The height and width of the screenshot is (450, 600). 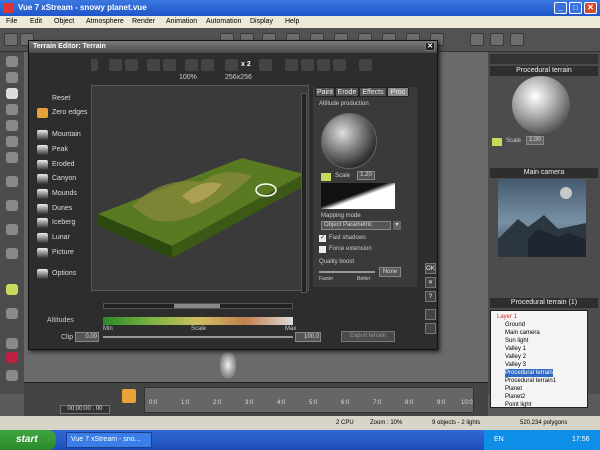 I want to click on zoom-in-icon, so click(x=191, y=65).